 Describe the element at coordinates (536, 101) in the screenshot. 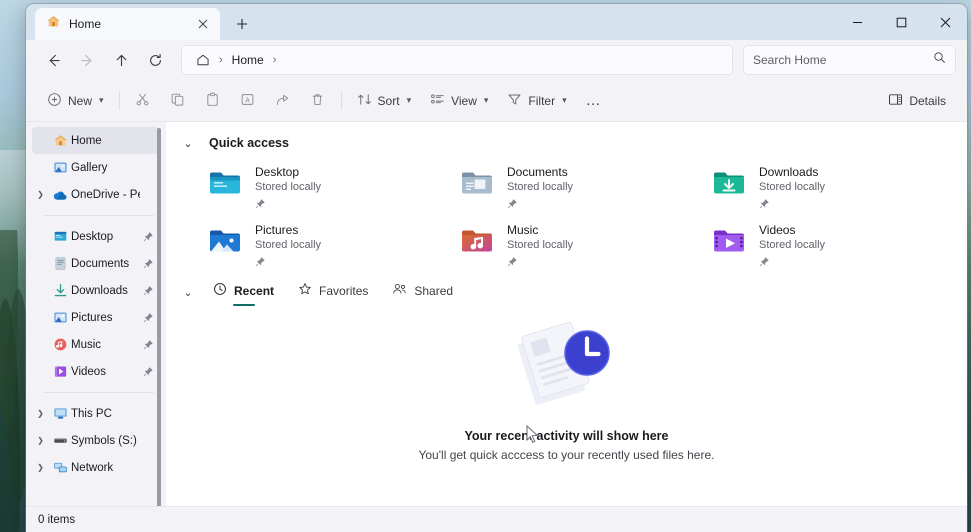

I see `filter-button: Filter ▾` at that location.